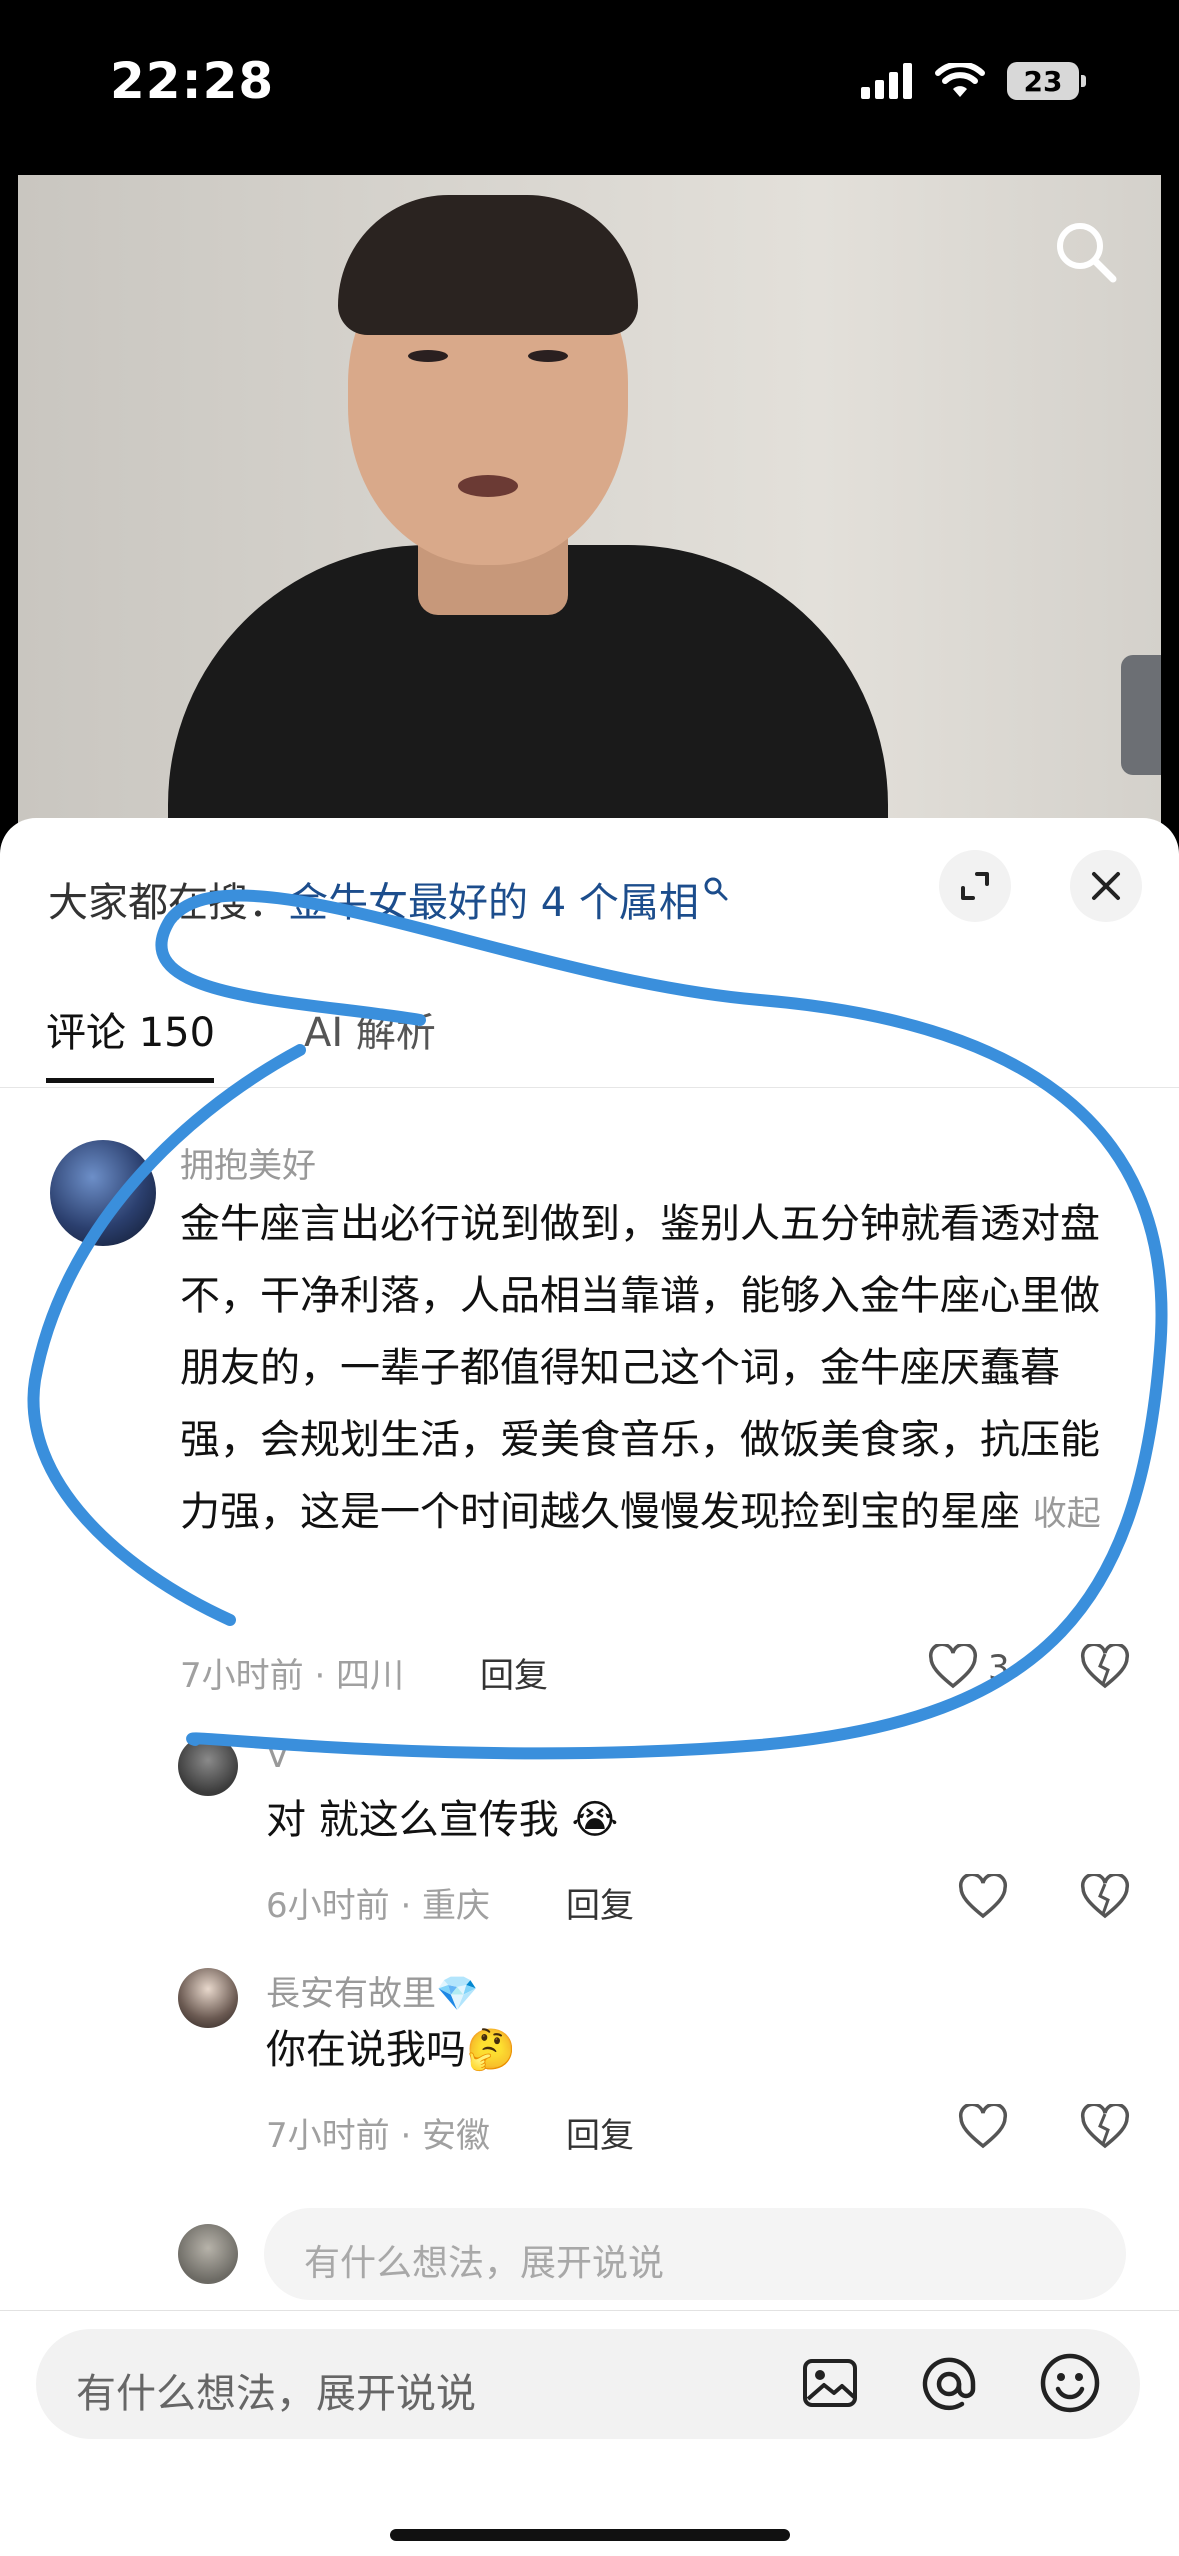  Describe the element at coordinates (192, 81) in the screenshot. I see `status-time: 22:28` at that location.